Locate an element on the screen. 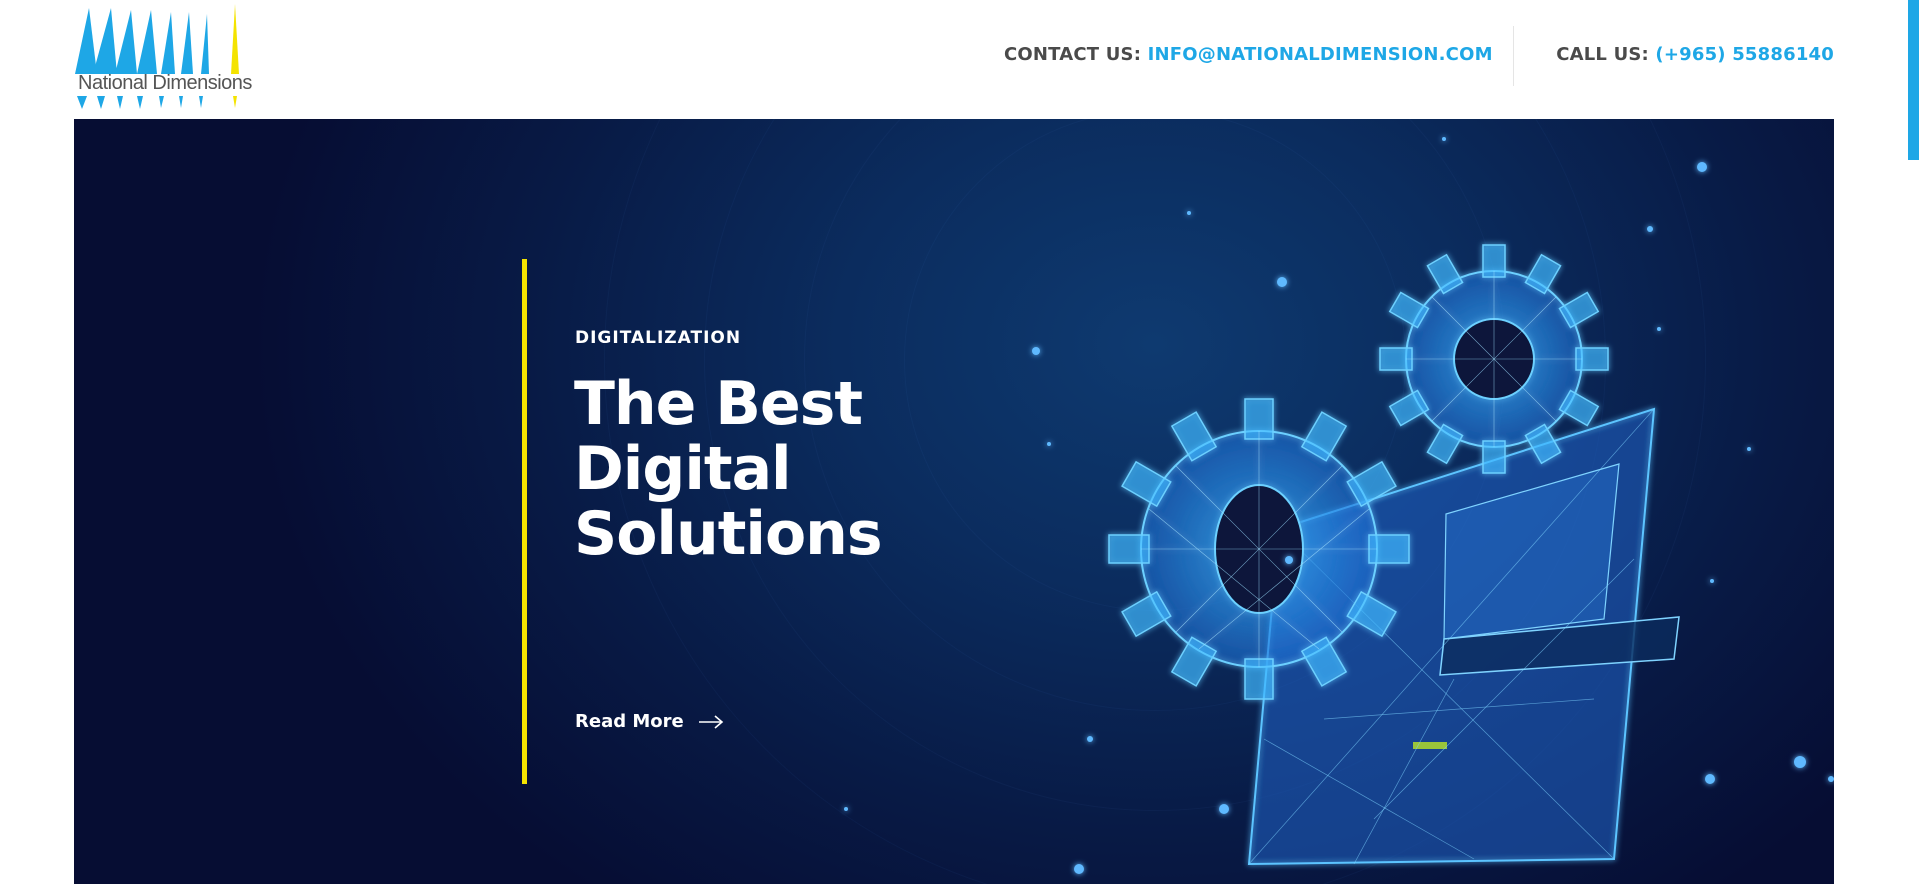 This screenshot has height=884, width=1919. email-link: INFO@NATIONALDIMENSION.COM is located at coordinates (1320, 54).